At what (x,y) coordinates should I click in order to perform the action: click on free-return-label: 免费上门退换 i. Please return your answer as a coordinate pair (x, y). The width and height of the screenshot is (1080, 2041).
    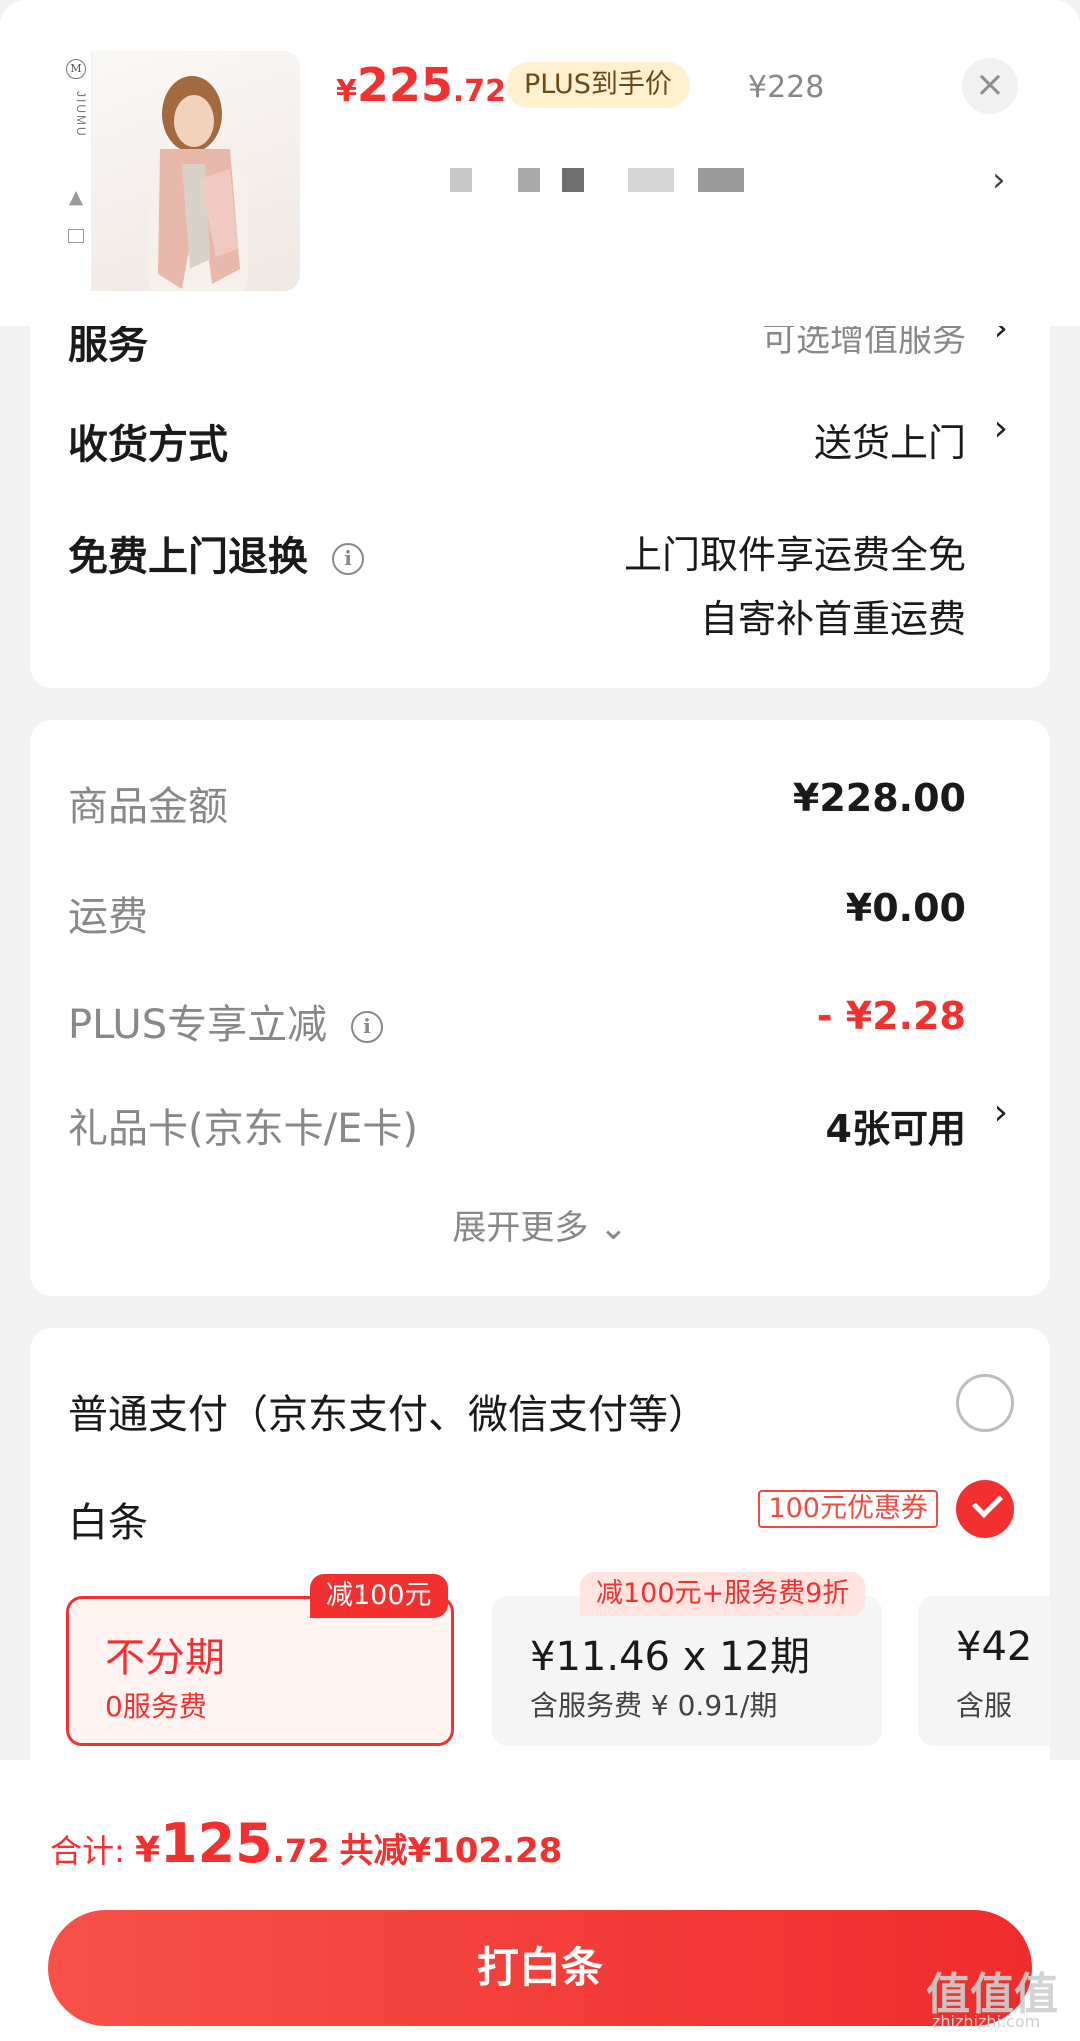
    Looking at the image, I should click on (216, 553).